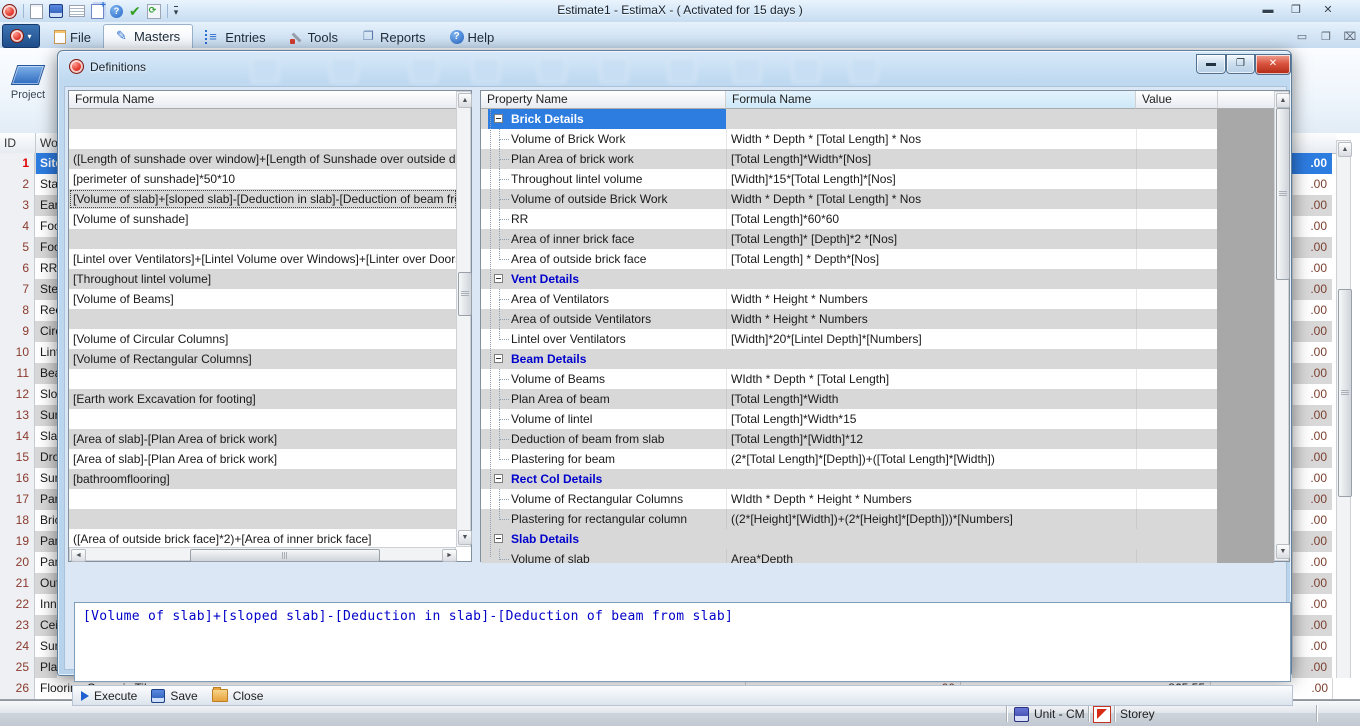 Image resolution: width=1360 pixels, height=726 pixels. Describe the element at coordinates (28, 373) in the screenshot. I see `worksheet-row: 11 Bear` at that location.